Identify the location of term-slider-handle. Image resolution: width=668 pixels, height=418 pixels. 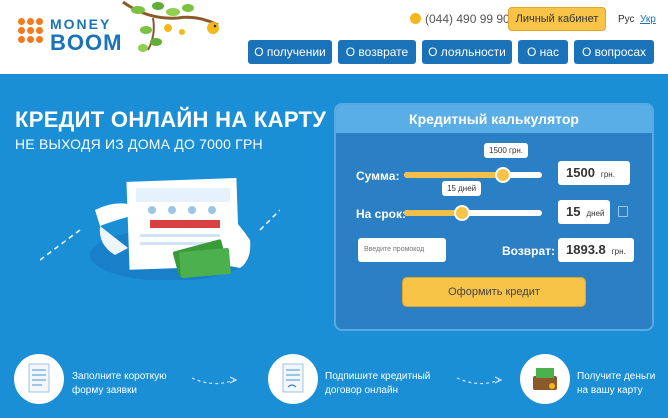
(461, 213).